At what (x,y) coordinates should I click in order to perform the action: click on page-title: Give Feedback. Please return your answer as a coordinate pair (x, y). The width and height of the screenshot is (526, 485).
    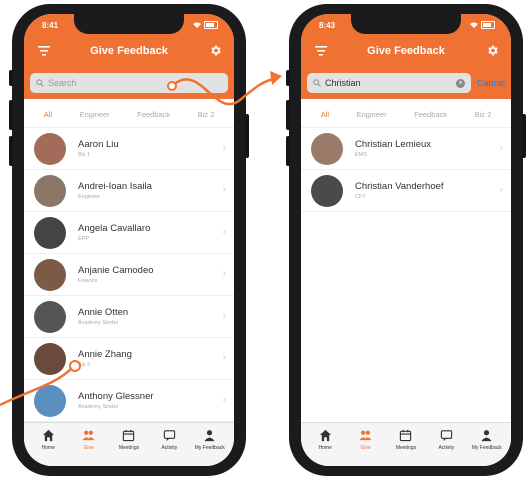
    Looking at the image, I should click on (129, 51).